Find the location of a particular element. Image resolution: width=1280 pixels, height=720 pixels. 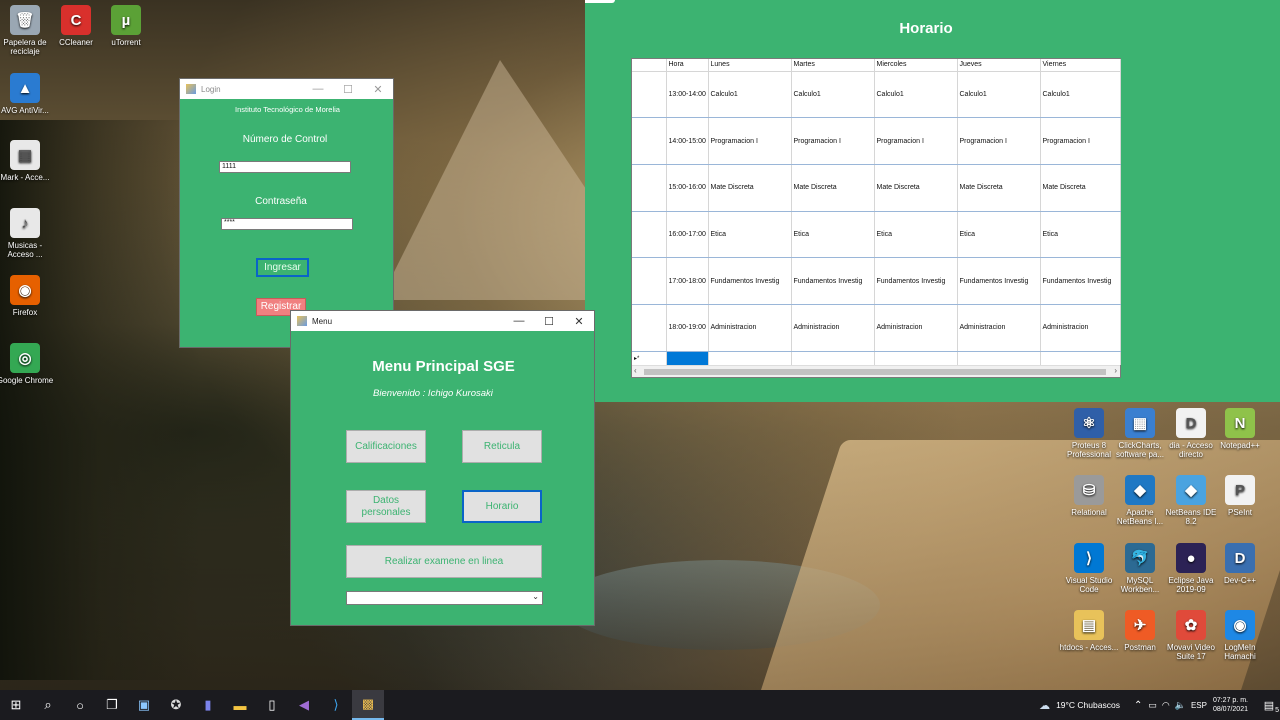

store-icon: ▣ is located at coordinates (144, 705).